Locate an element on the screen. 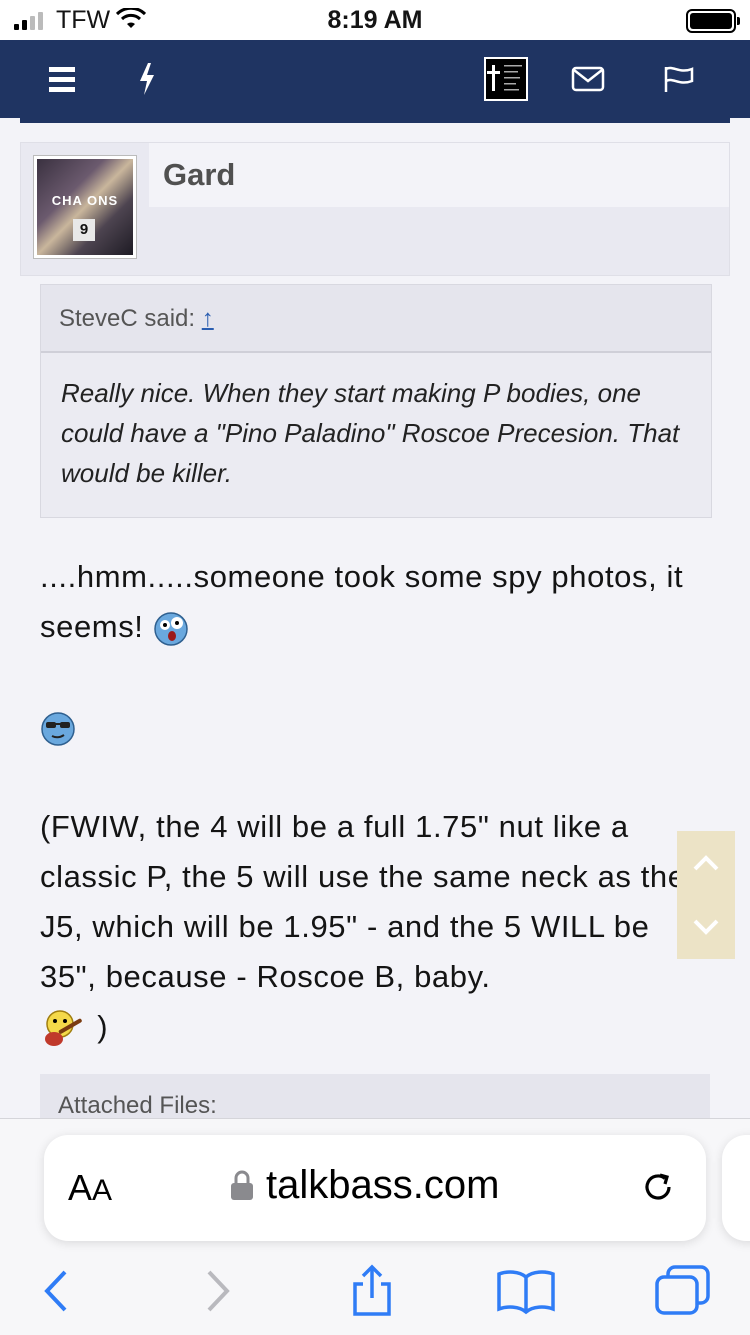  cross-logo-icon is located at coordinates (506, 79).